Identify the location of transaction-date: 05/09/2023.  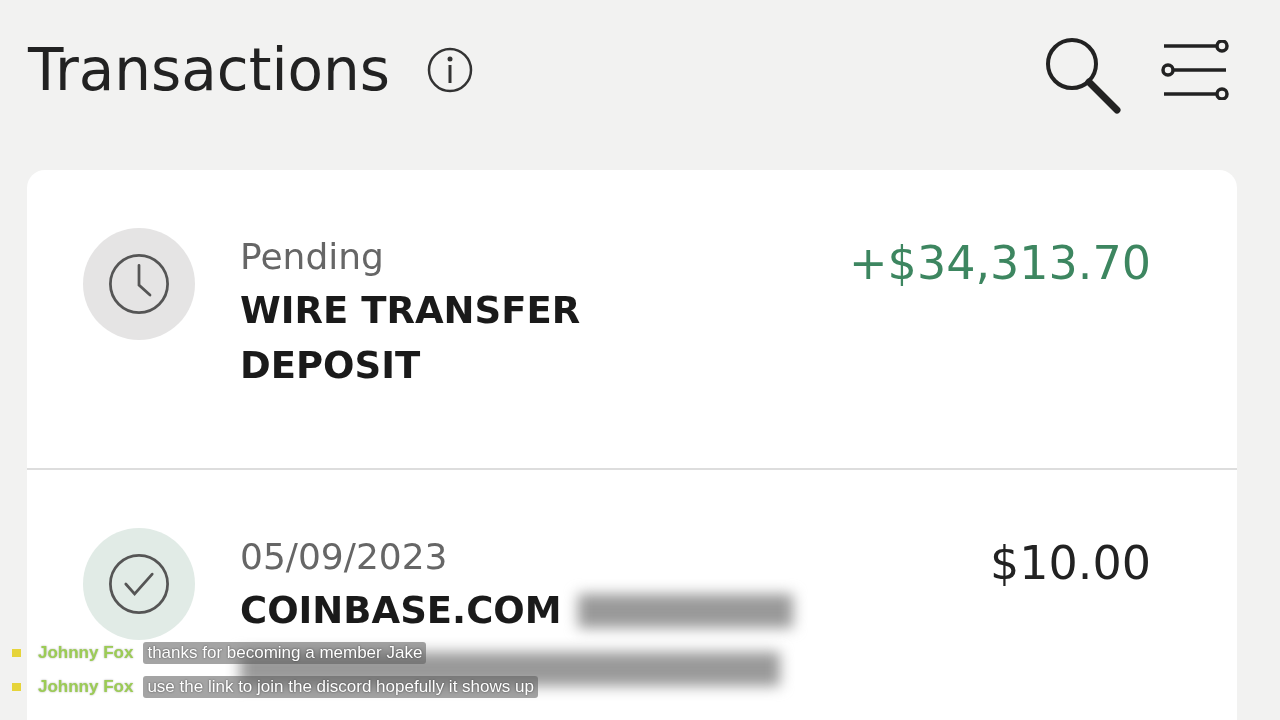
(344, 556).